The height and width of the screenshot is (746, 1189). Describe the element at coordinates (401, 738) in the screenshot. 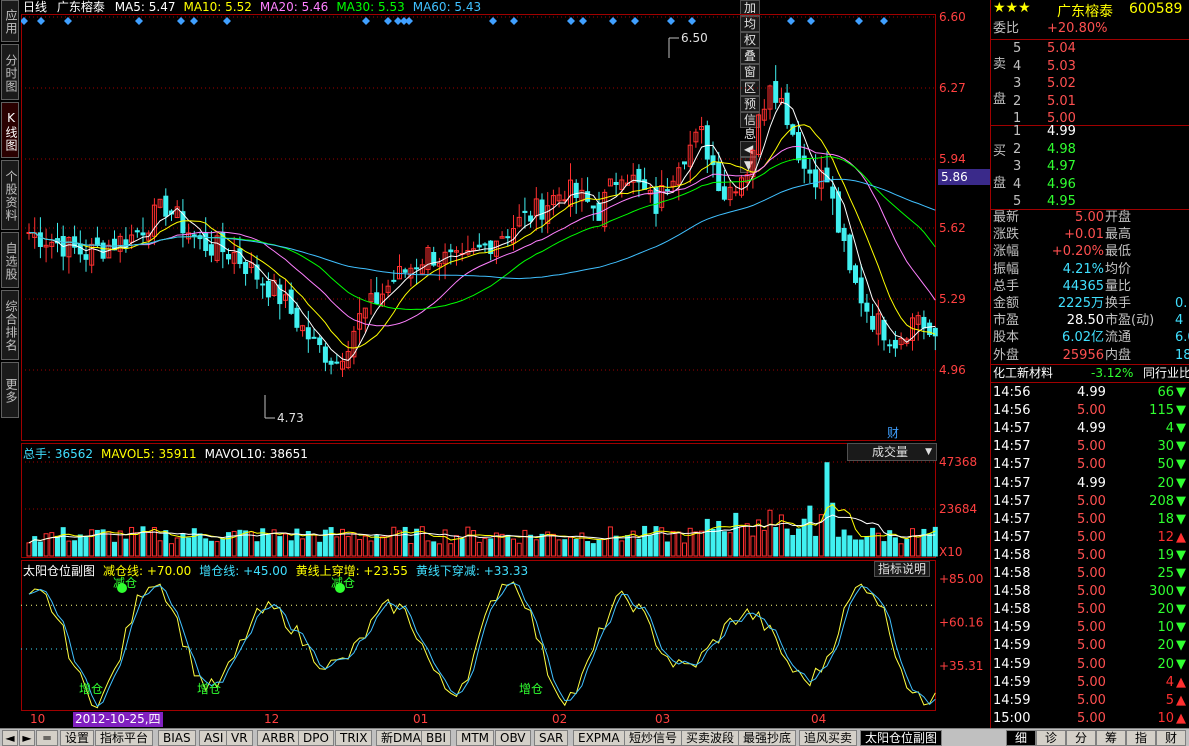

I see `indicator-tab-8: 新DMA` at that location.